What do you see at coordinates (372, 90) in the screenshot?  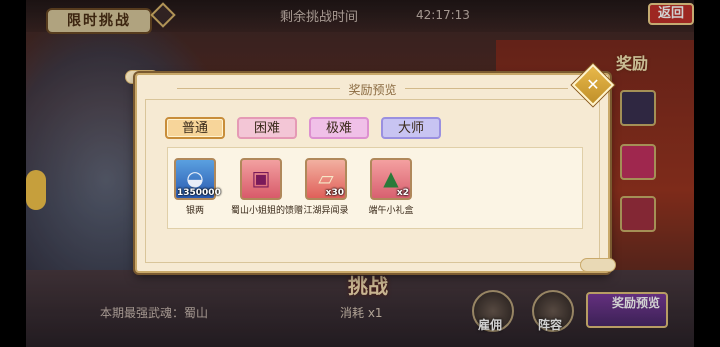 I see `modal-title: 奖励预览` at bounding box center [372, 90].